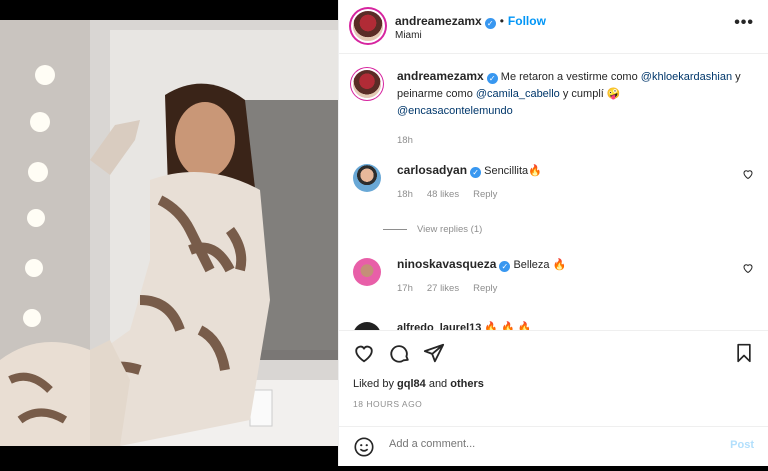 Image resolution: width=768 pixels, height=471 pixels. I want to click on caption-meta: 18h, so click(575, 140).